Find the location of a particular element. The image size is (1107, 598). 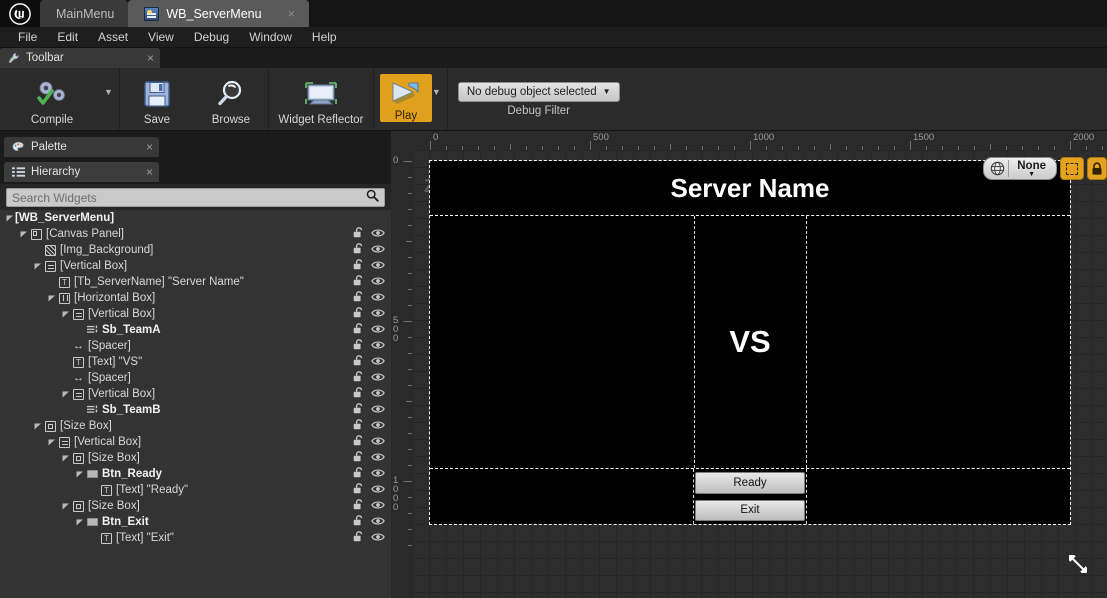

menu-item-view: View is located at coordinates (161, 37).